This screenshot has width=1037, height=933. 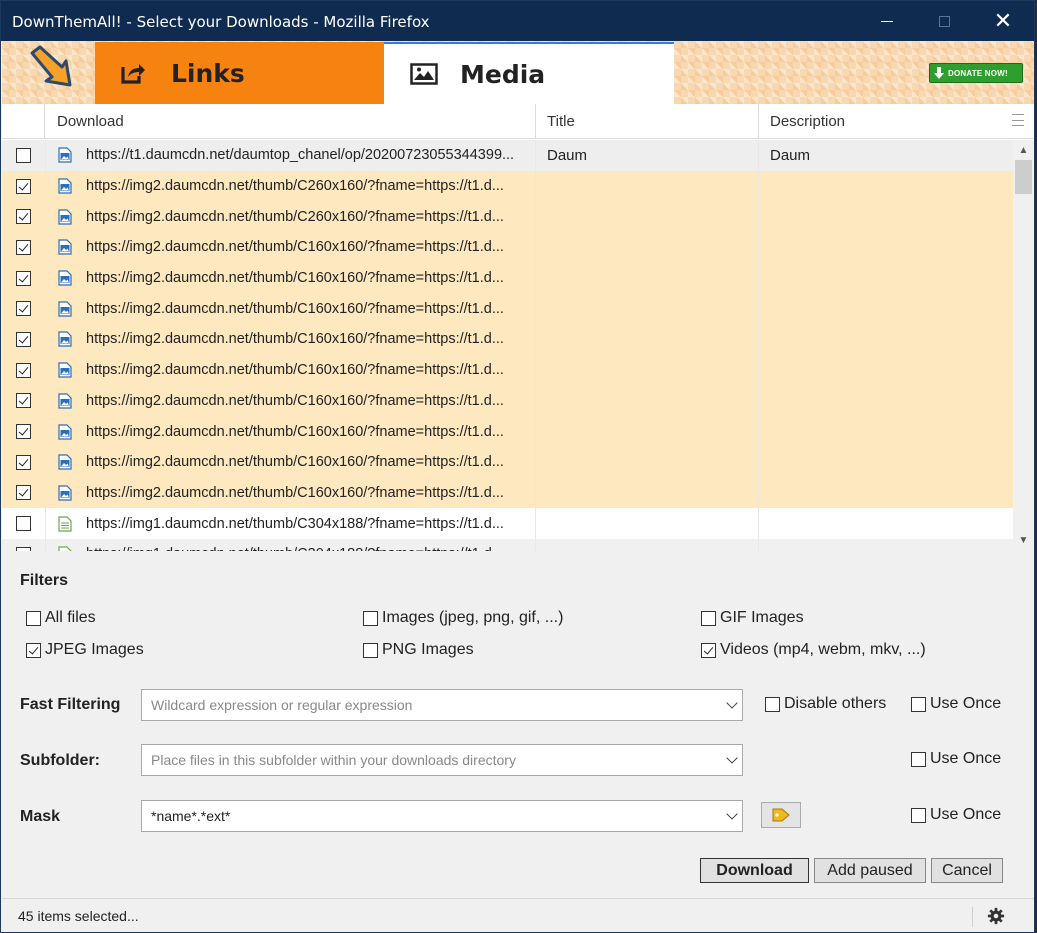 What do you see at coordinates (752, 618) in the screenshot?
I see `filter-gif-images: GIF Images` at bounding box center [752, 618].